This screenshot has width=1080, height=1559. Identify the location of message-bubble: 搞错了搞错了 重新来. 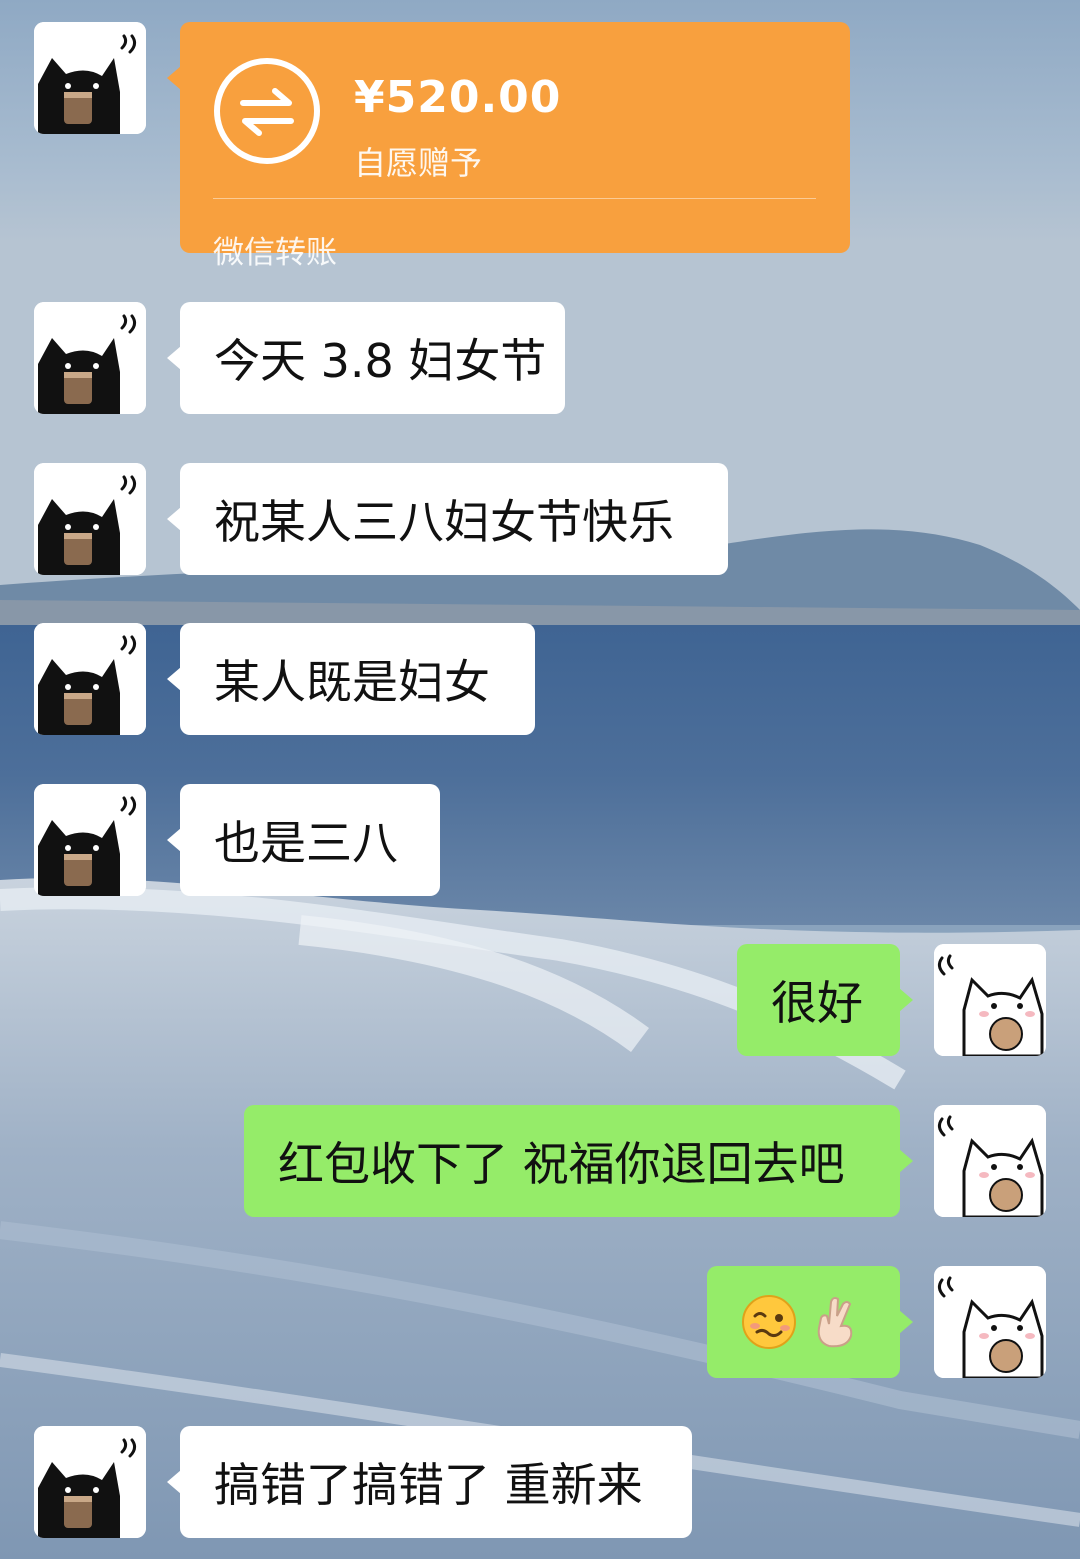
(429, 1482).